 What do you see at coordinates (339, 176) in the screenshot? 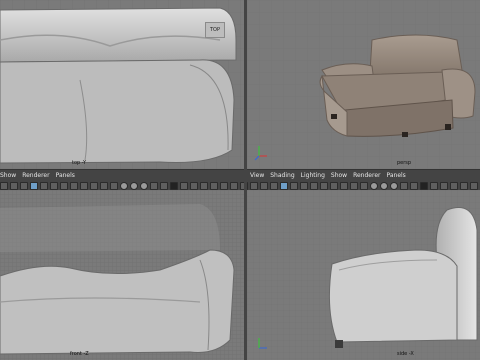
I see `menu-show-right: Show` at bounding box center [339, 176].